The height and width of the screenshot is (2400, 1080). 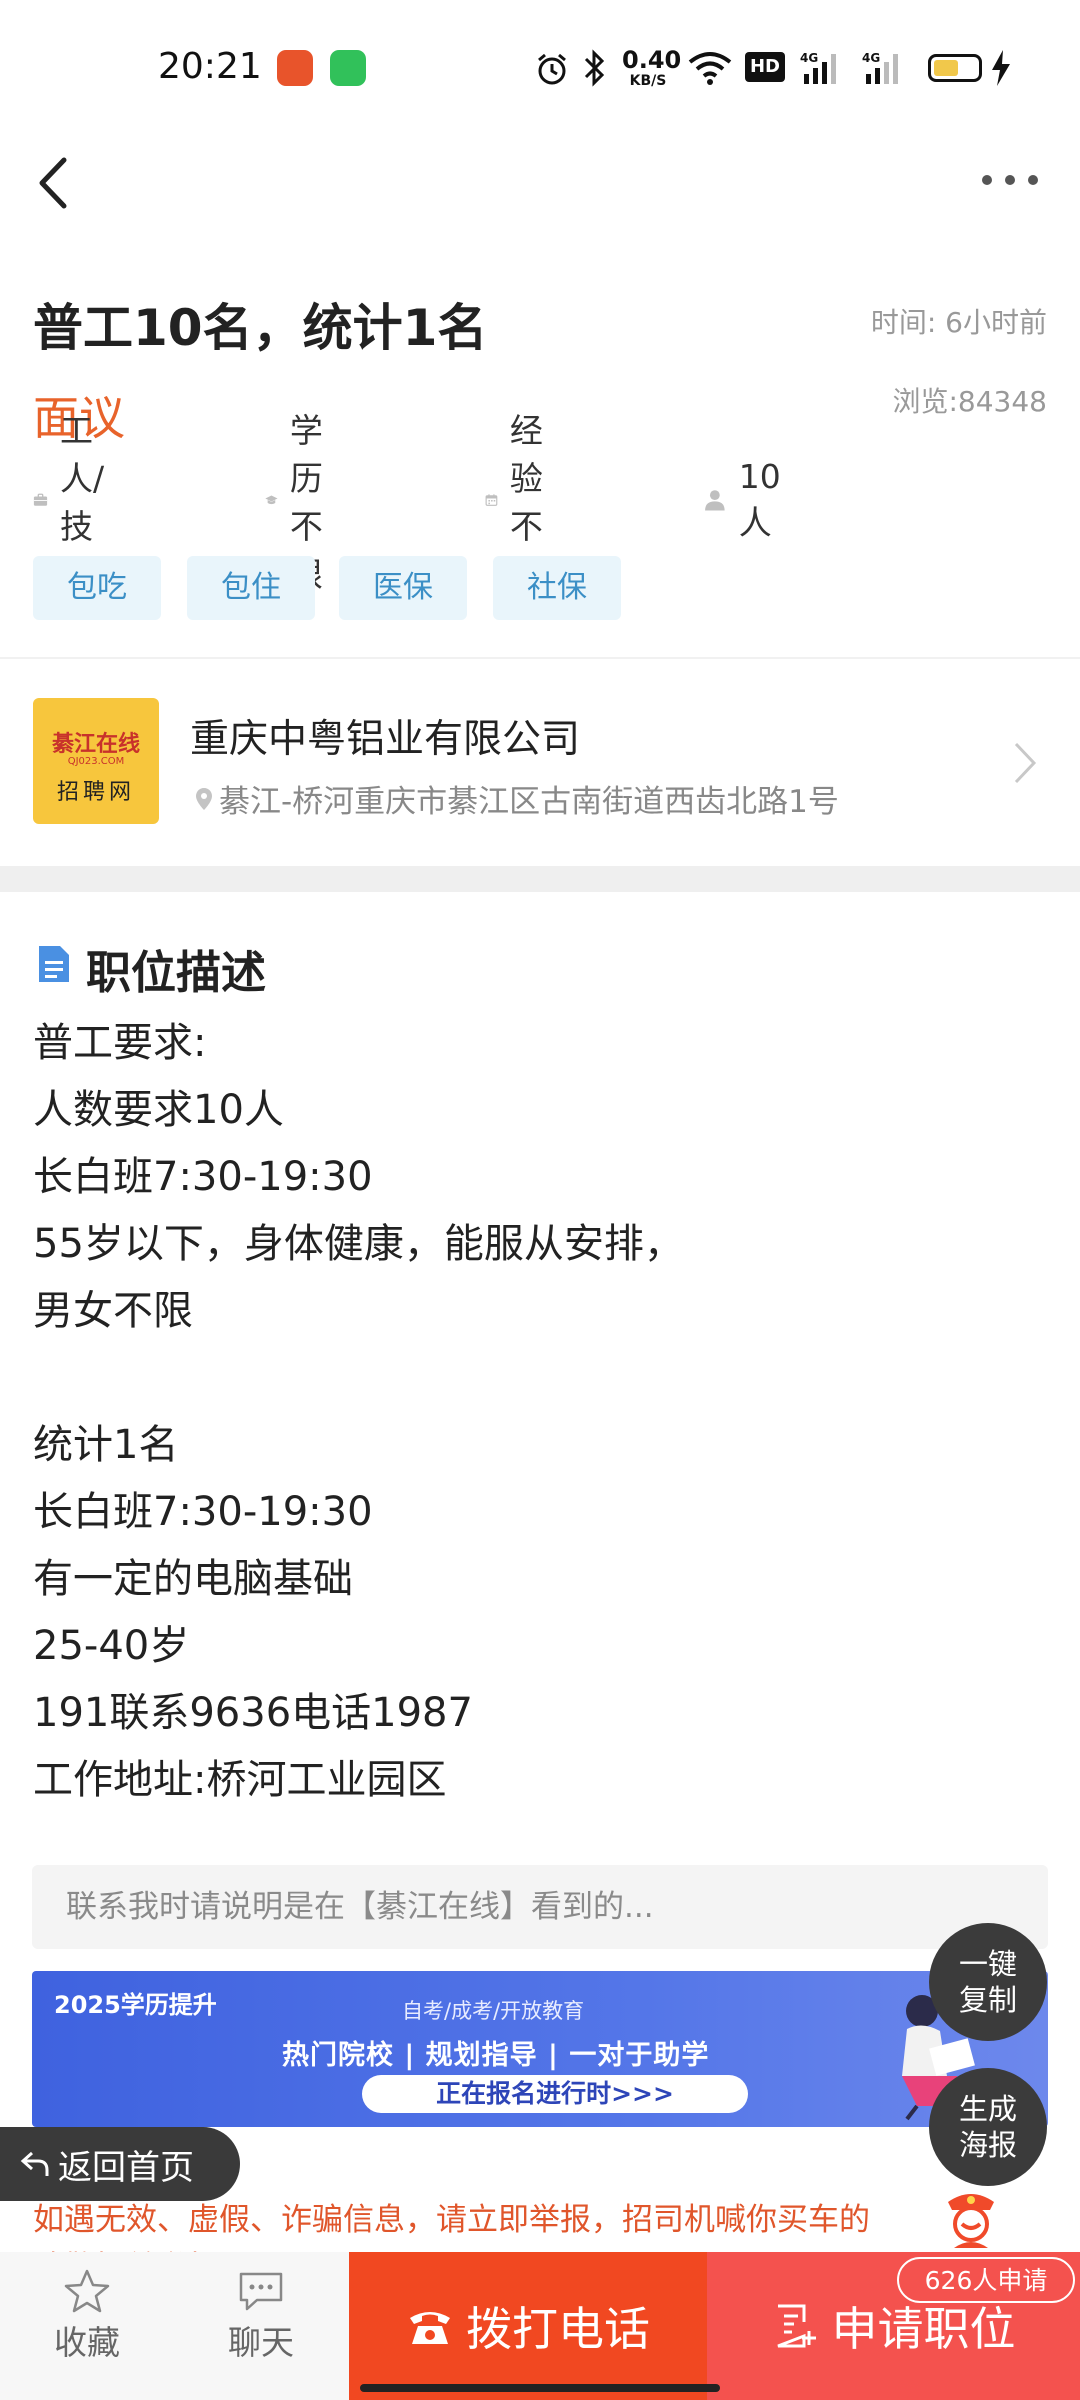 I want to click on section-divider, so click(x=540, y=879).